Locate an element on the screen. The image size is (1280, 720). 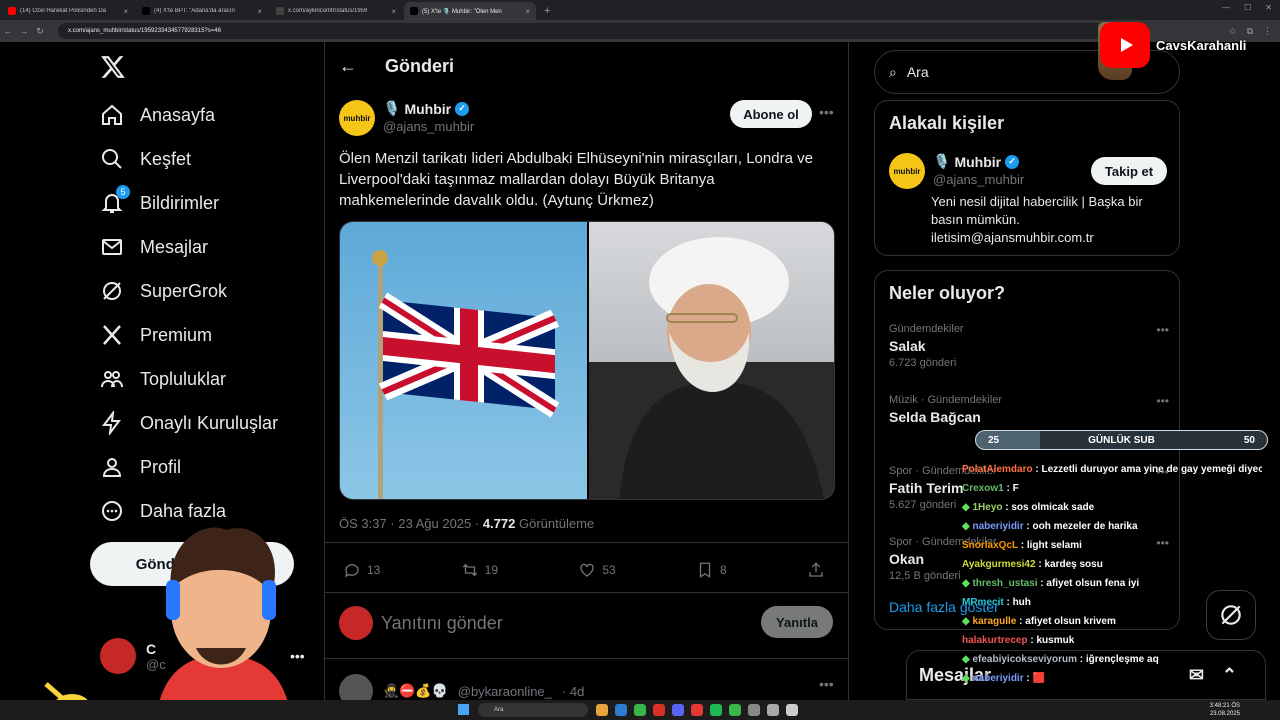
browser-tab: (5) X'te 🎙️ Muhbir: "Ölen Men × is located at coordinates (470, 11).